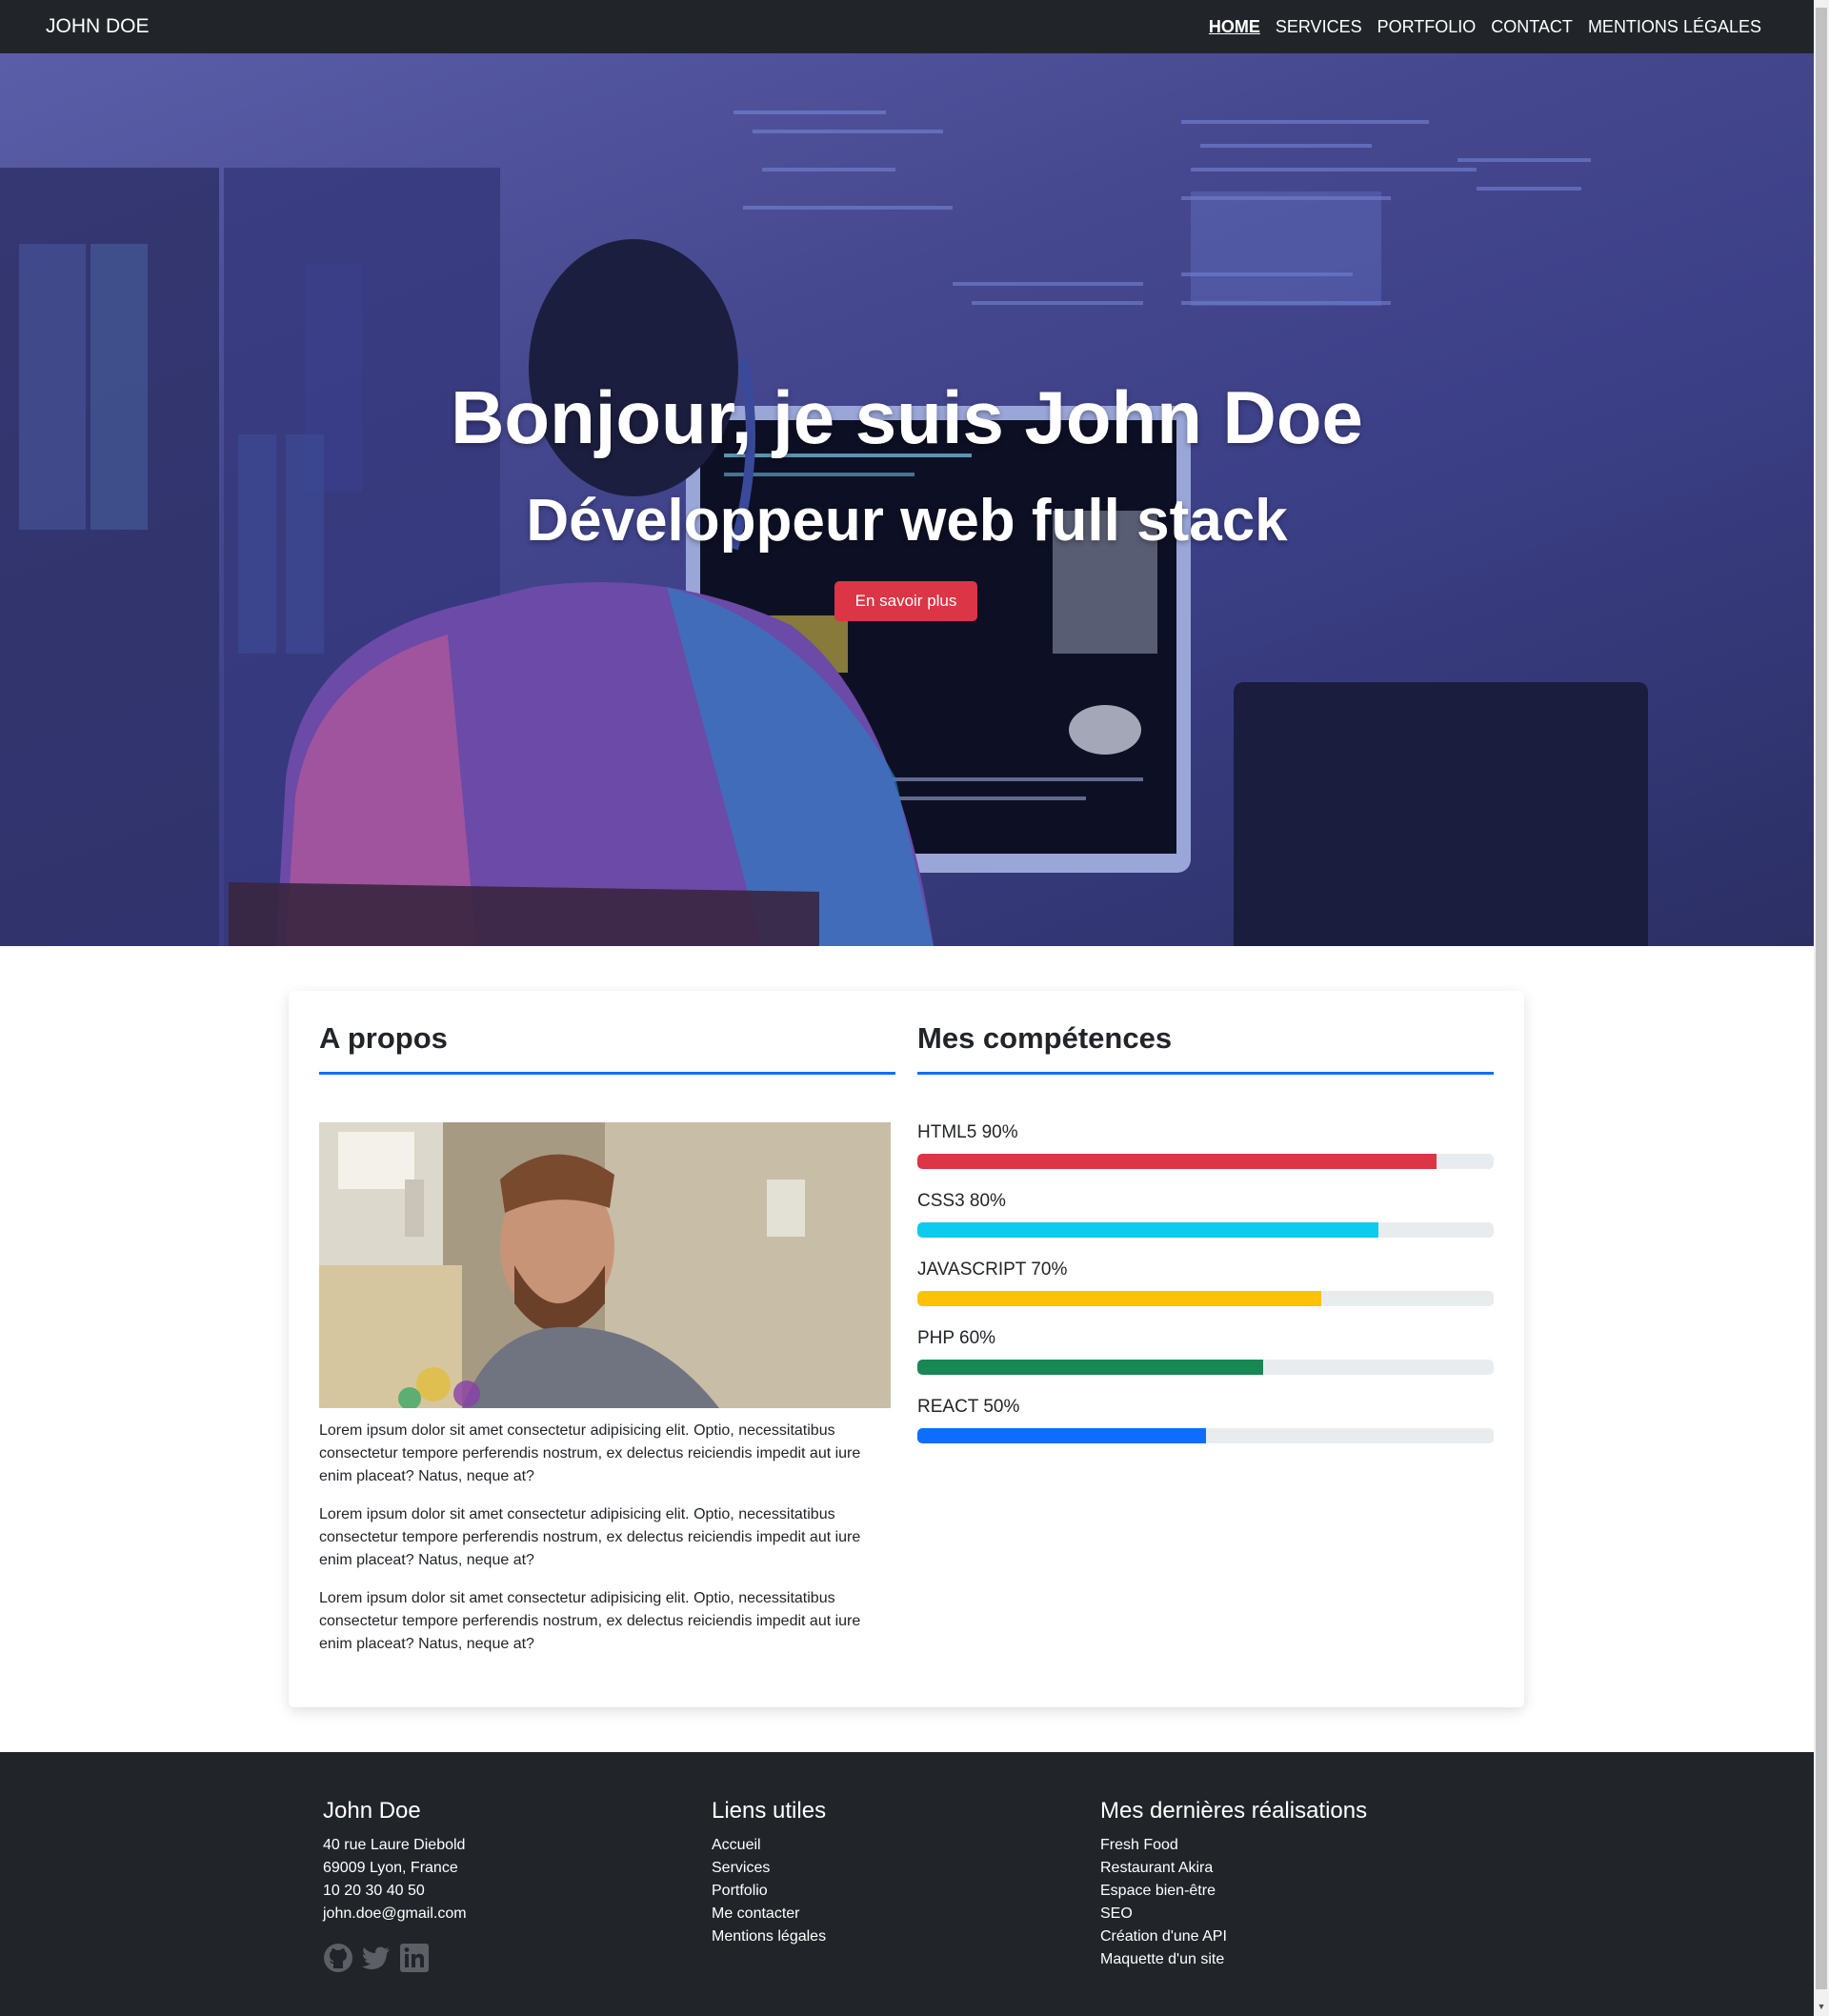 The image size is (1829, 2016). Describe the element at coordinates (993, 1270) in the screenshot. I see `skill-label-javascript: JAVASCRIPT 70%` at that location.